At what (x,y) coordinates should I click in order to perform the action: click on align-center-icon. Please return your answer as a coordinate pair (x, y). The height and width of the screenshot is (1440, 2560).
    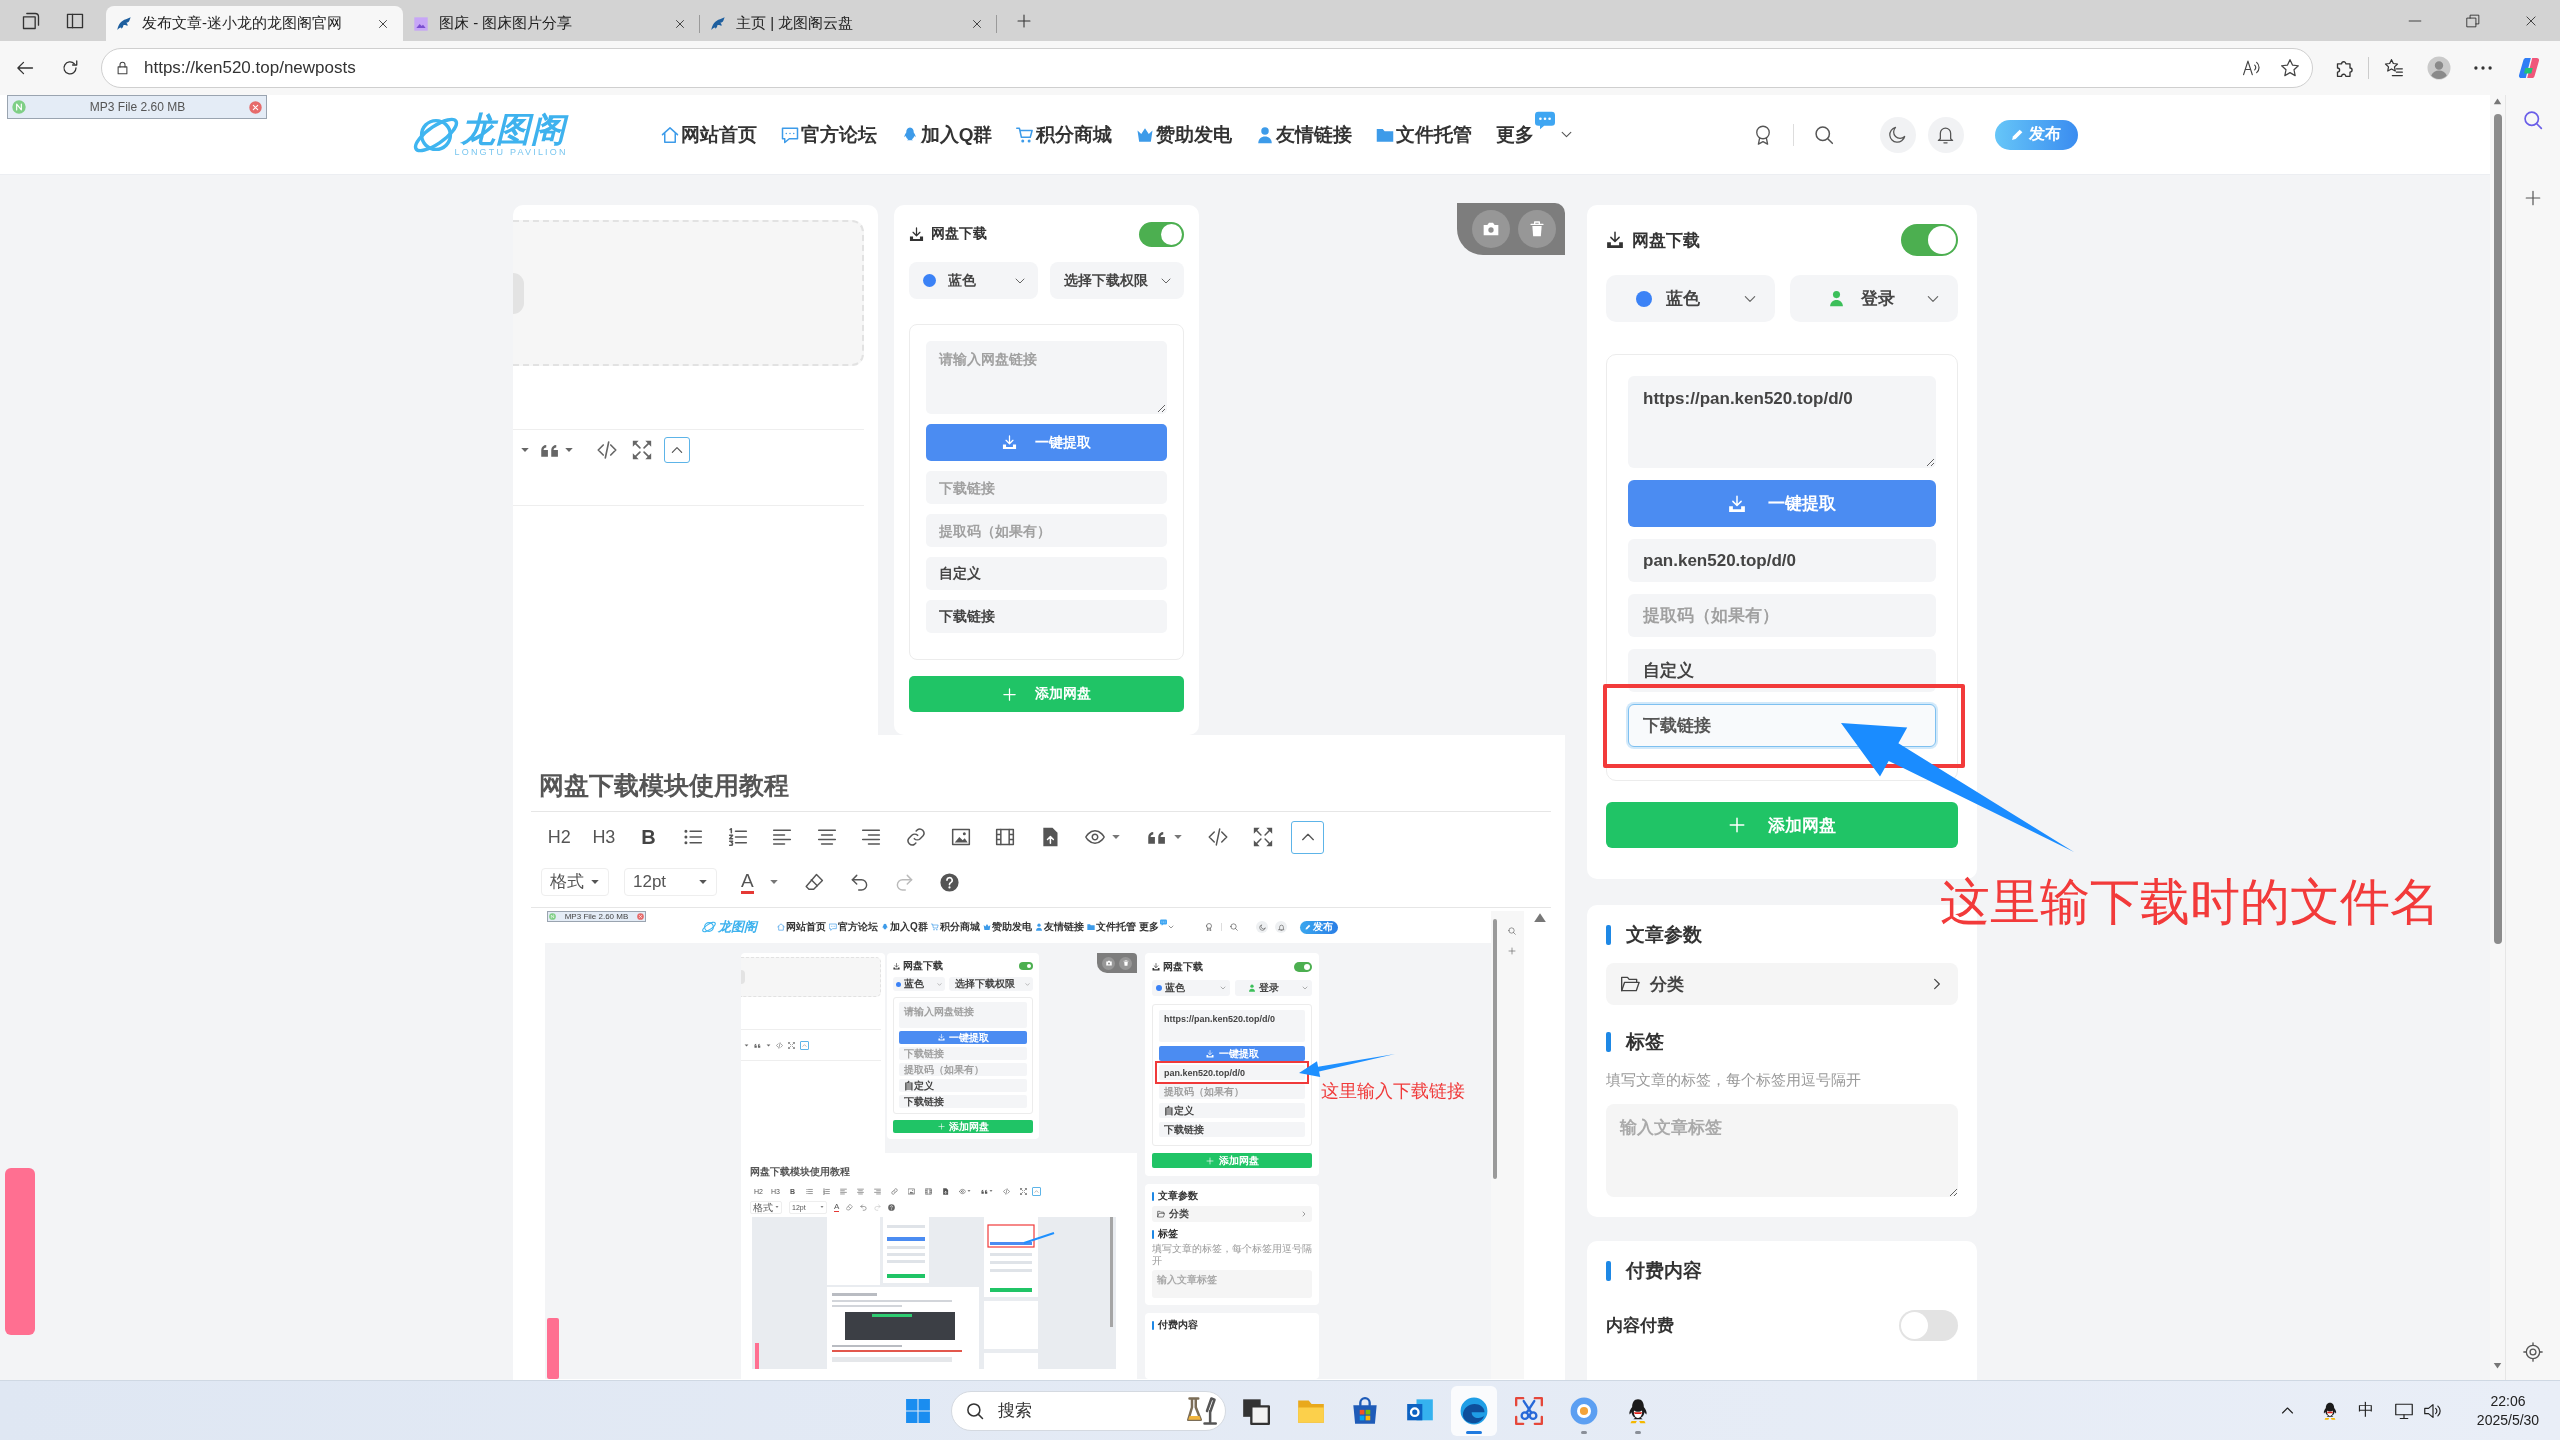
    Looking at the image, I should click on (826, 837).